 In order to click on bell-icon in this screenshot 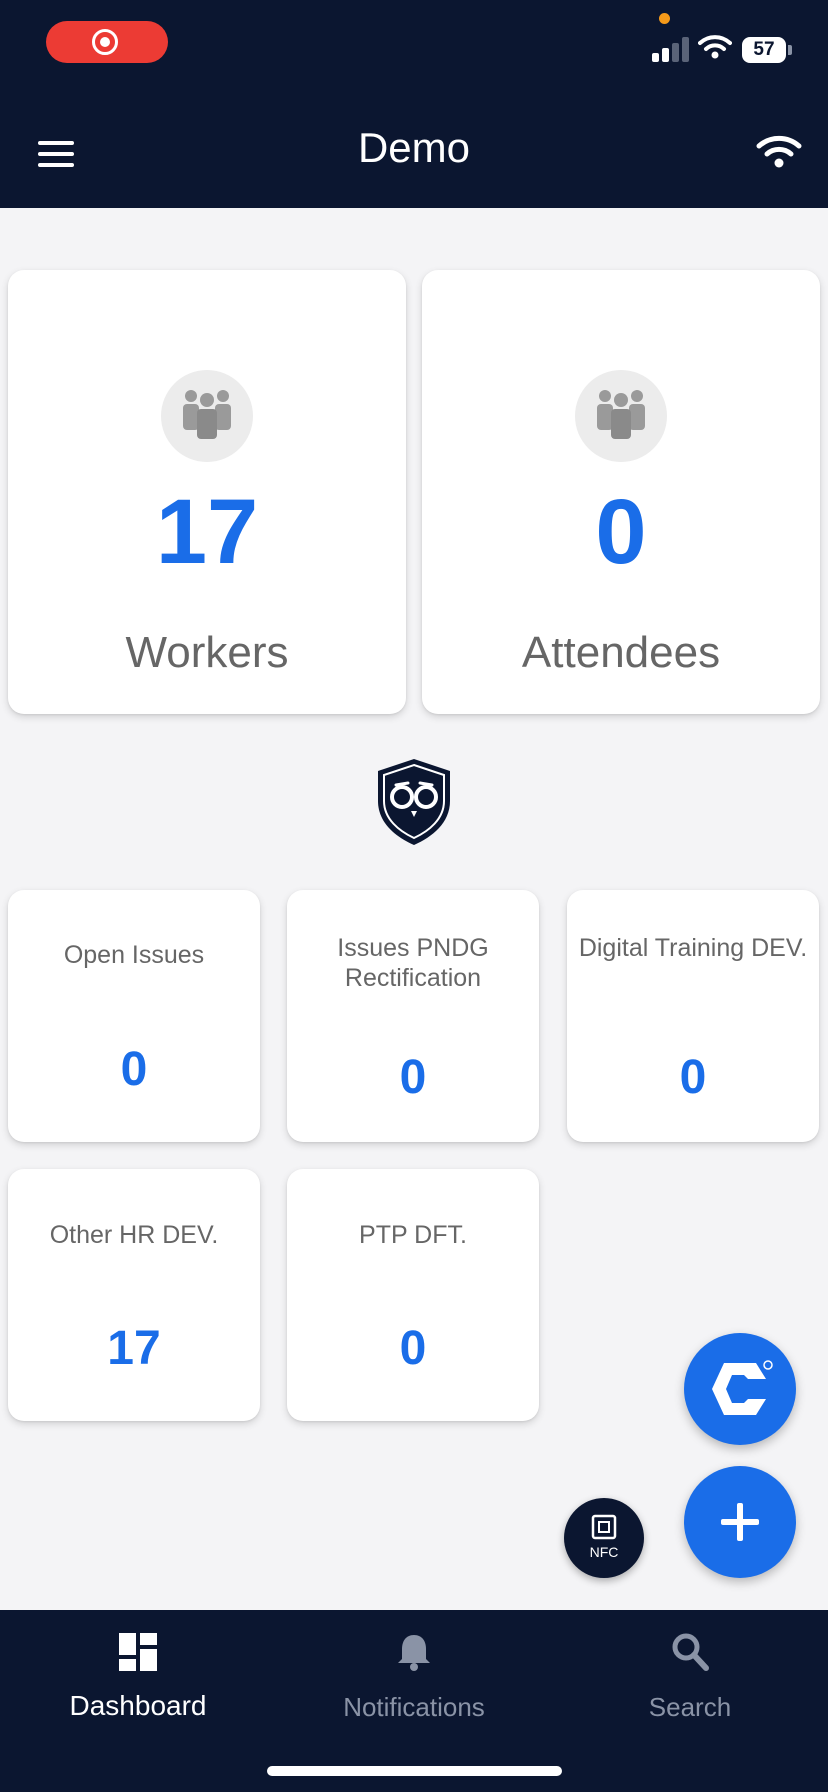, I will do `click(414, 1653)`.